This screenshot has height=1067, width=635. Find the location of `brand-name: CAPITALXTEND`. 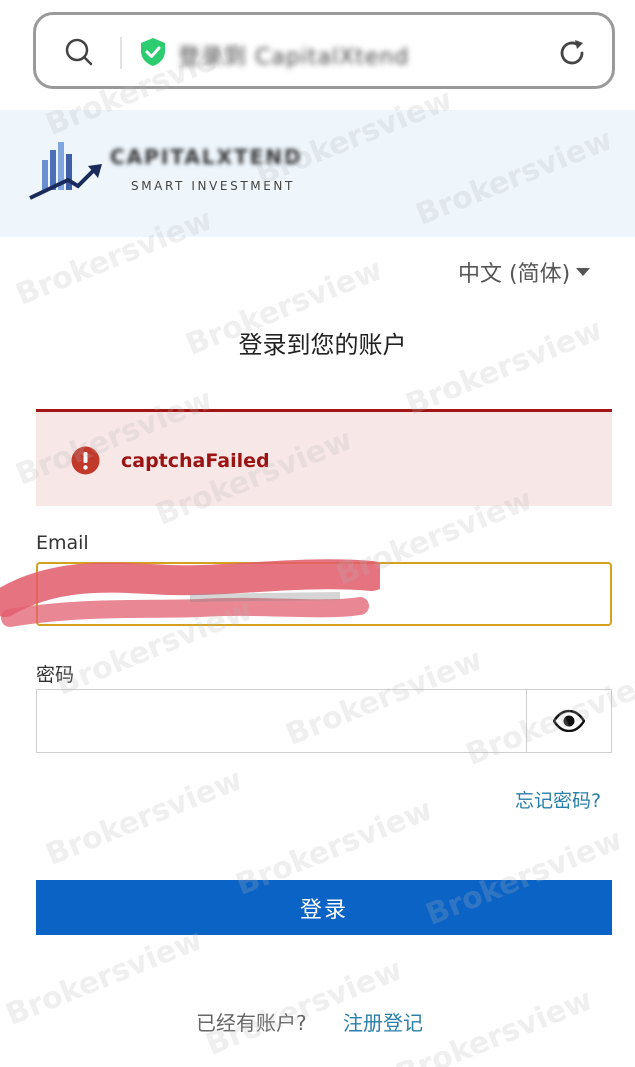

brand-name: CAPITALXTEND is located at coordinates (206, 157).